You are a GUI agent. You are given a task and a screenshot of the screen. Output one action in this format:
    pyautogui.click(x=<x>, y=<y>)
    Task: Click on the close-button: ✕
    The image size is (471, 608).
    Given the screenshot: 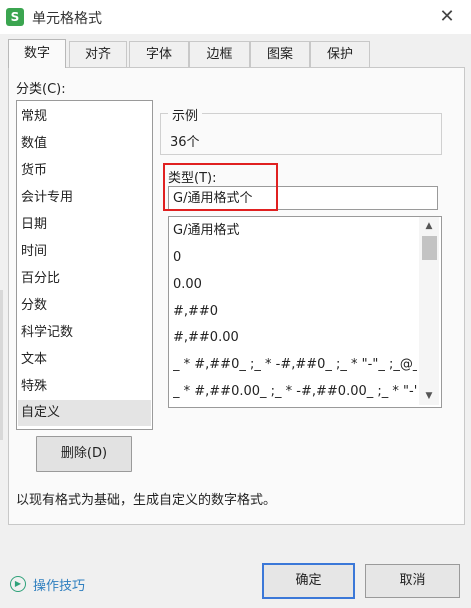 What is the action you would take?
    pyautogui.click(x=447, y=17)
    